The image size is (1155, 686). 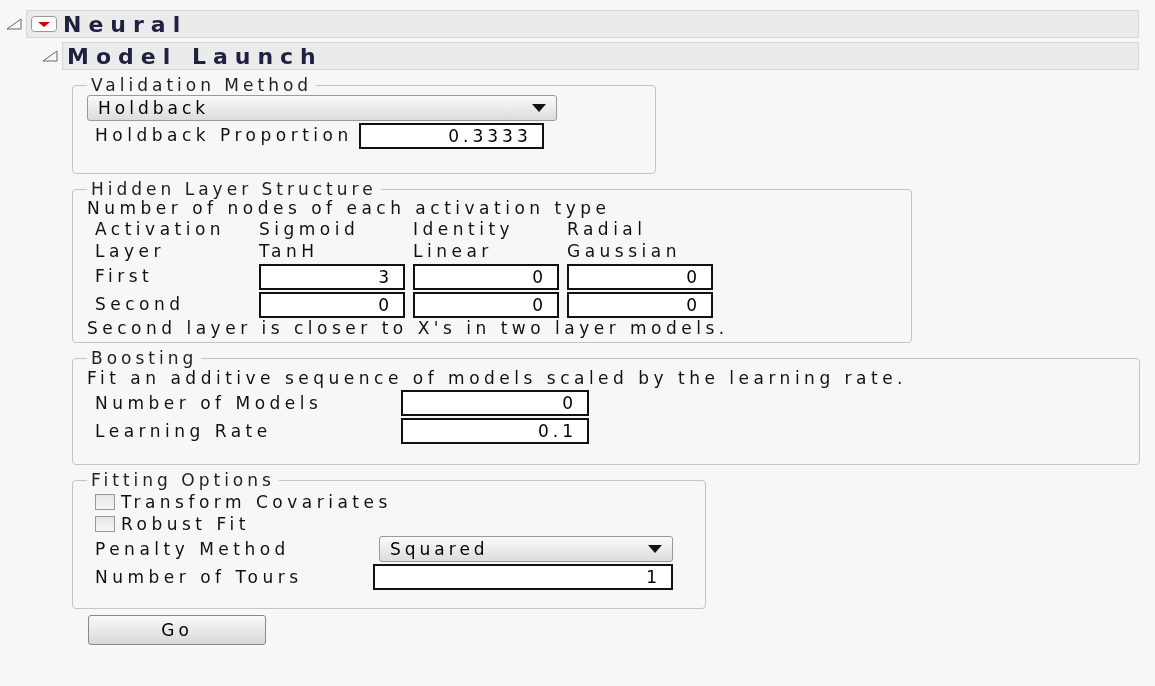 I want to click on note-text: Second layer is closer to X's in two layer models., so click(x=408, y=327).